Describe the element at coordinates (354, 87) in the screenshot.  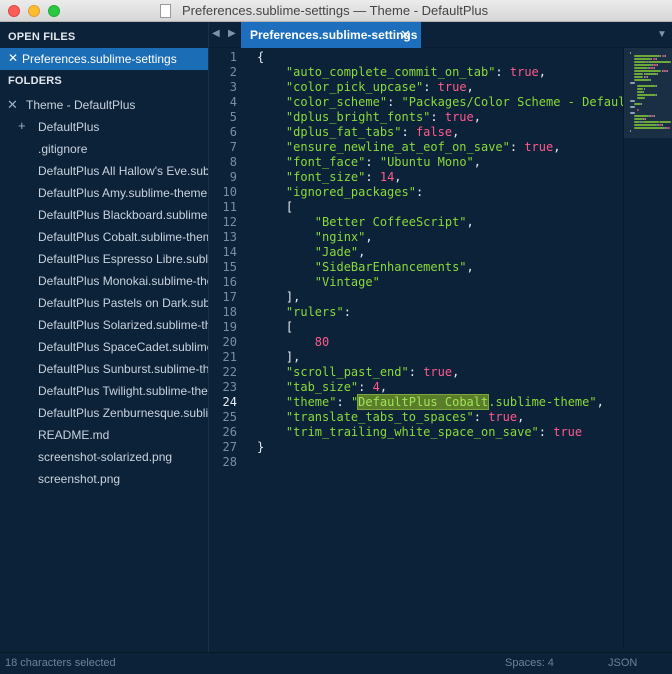
I see `code-token: "color_pick_upcase"` at that location.